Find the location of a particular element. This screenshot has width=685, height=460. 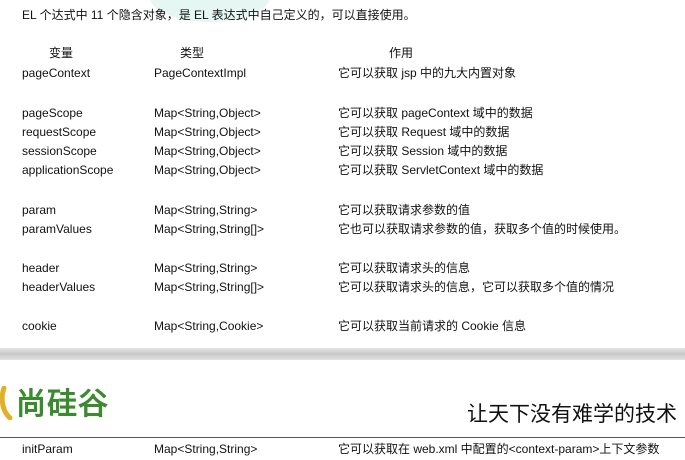

column-header-purpose: 作用 is located at coordinates (401, 53).